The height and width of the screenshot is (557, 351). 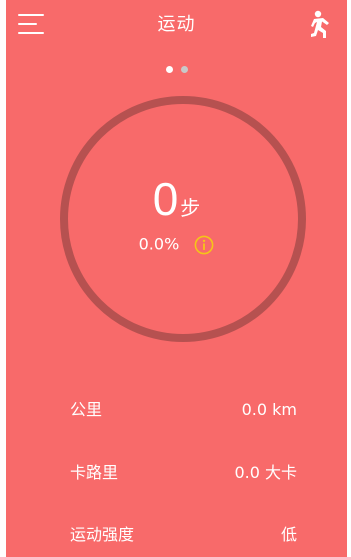 What do you see at coordinates (183, 535) in the screenshot?
I see `intensity-row: 运动强度 低` at bounding box center [183, 535].